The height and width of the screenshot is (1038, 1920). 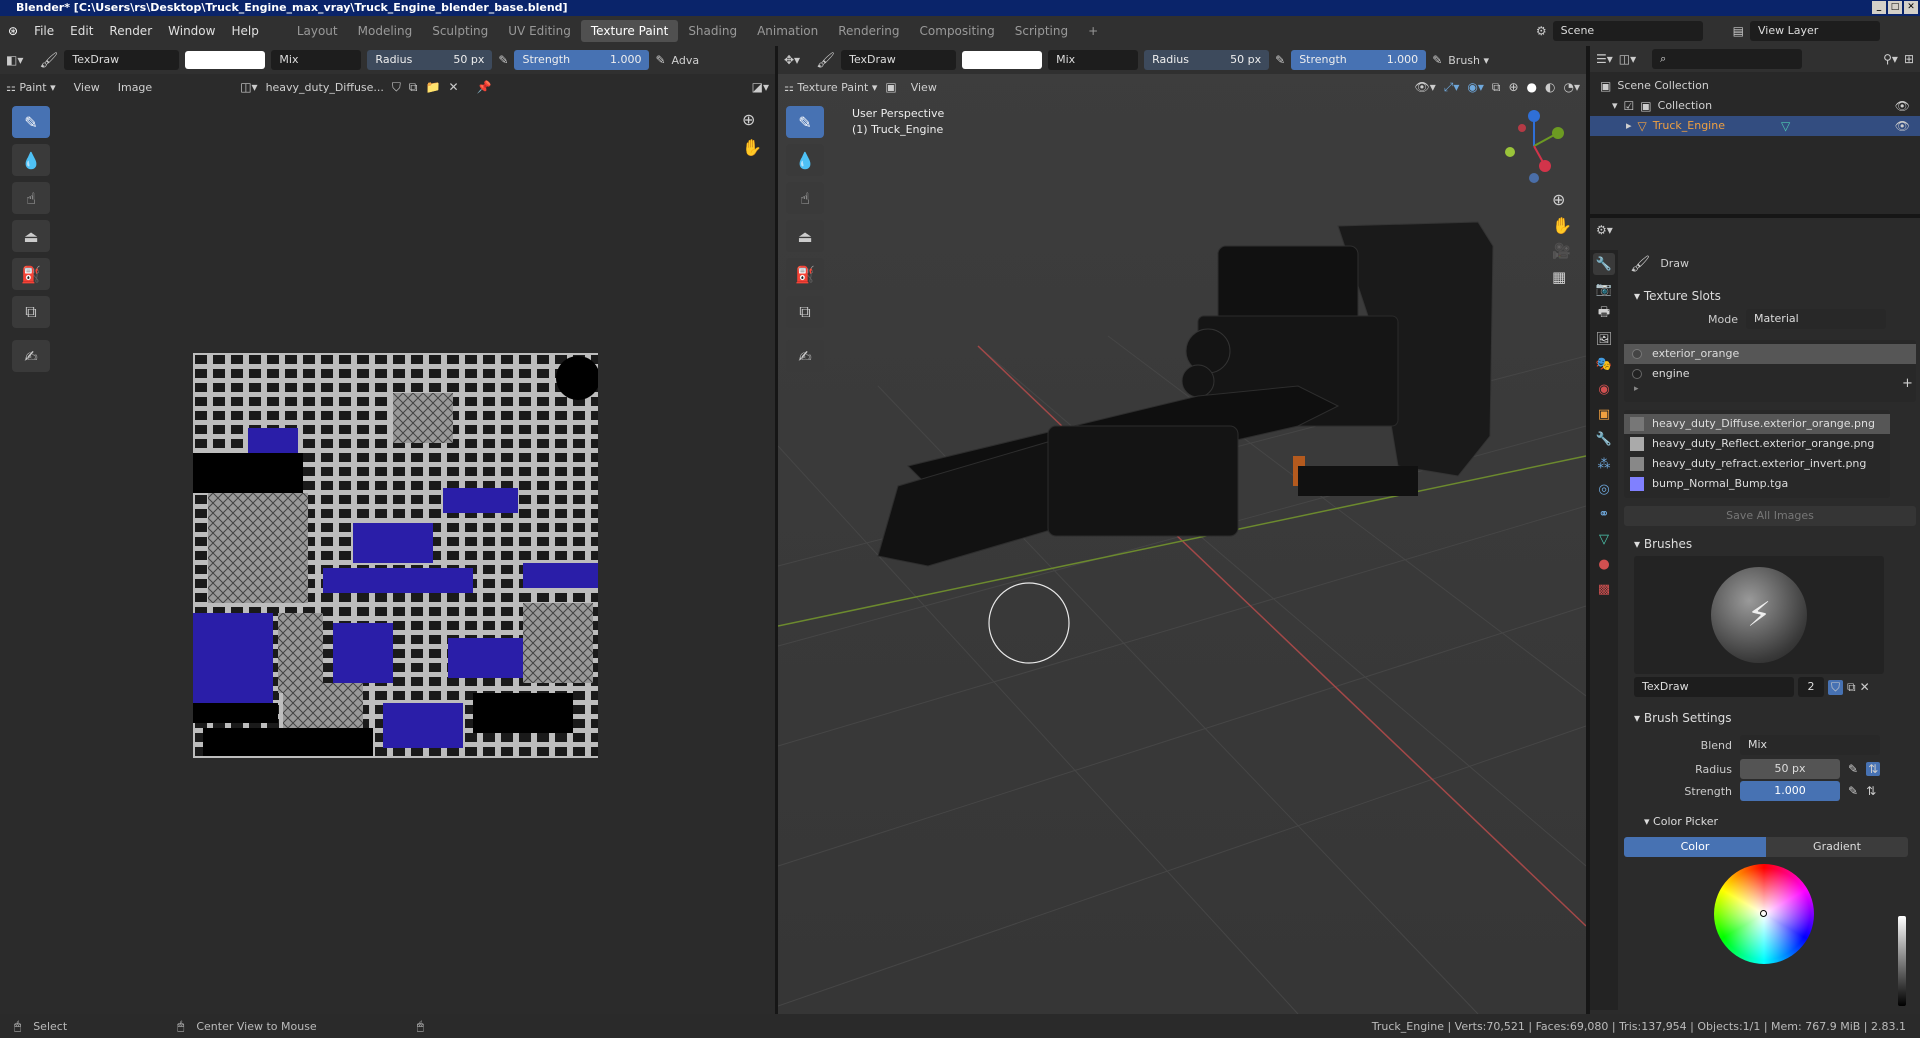 What do you see at coordinates (1757, 464) in the screenshot?
I see `texture-image-item: heavy_duty_refract.exterior_invert.png` at bounding box center [1757, 464].